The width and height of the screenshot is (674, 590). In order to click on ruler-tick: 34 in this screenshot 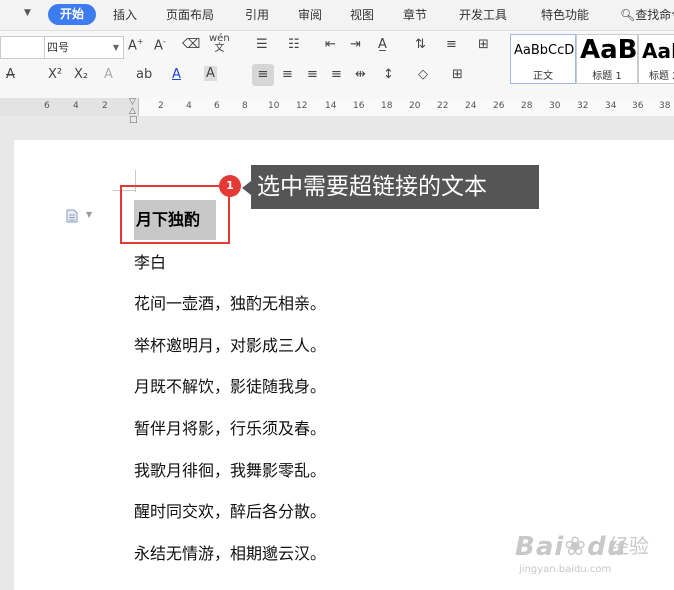, I will do `click(611, 106)`.